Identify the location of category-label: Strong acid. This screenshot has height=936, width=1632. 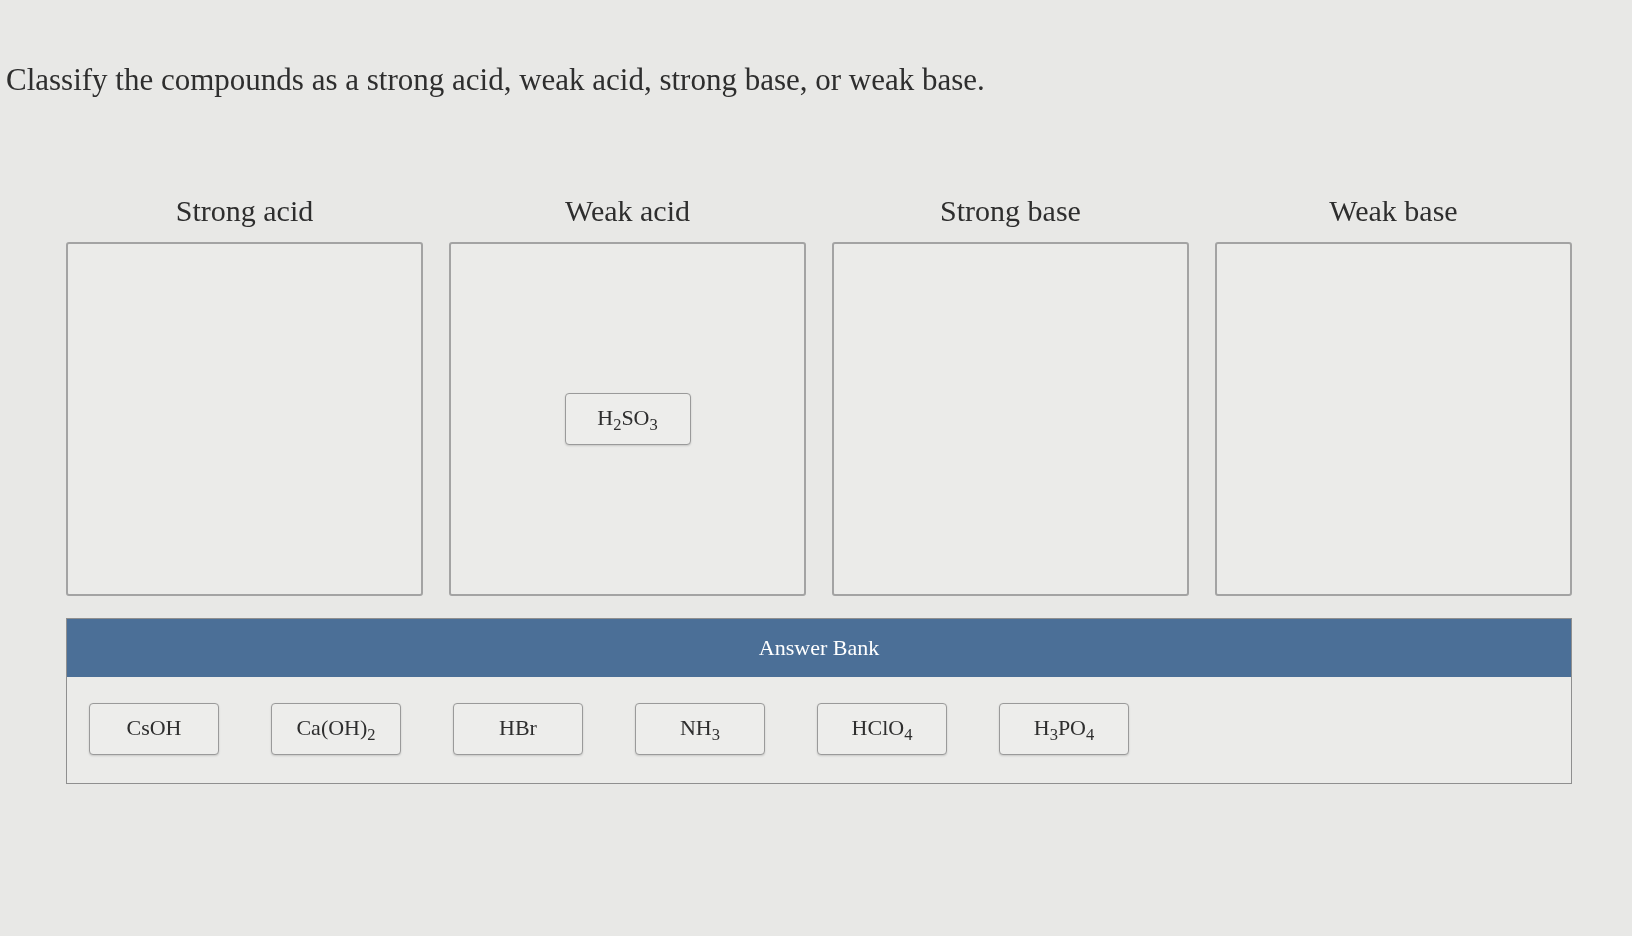
(244, 211).